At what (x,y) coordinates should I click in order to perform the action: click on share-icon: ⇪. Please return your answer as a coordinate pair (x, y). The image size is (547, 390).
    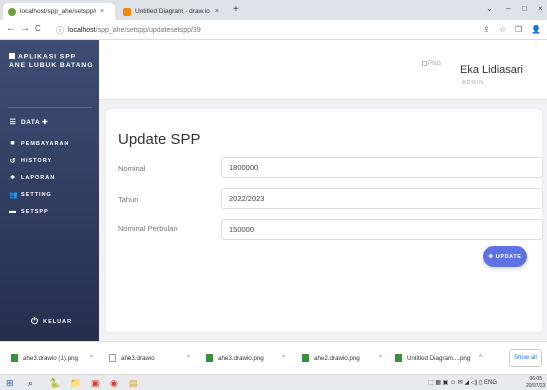
    Looking at the image, I should click on (486, 29).